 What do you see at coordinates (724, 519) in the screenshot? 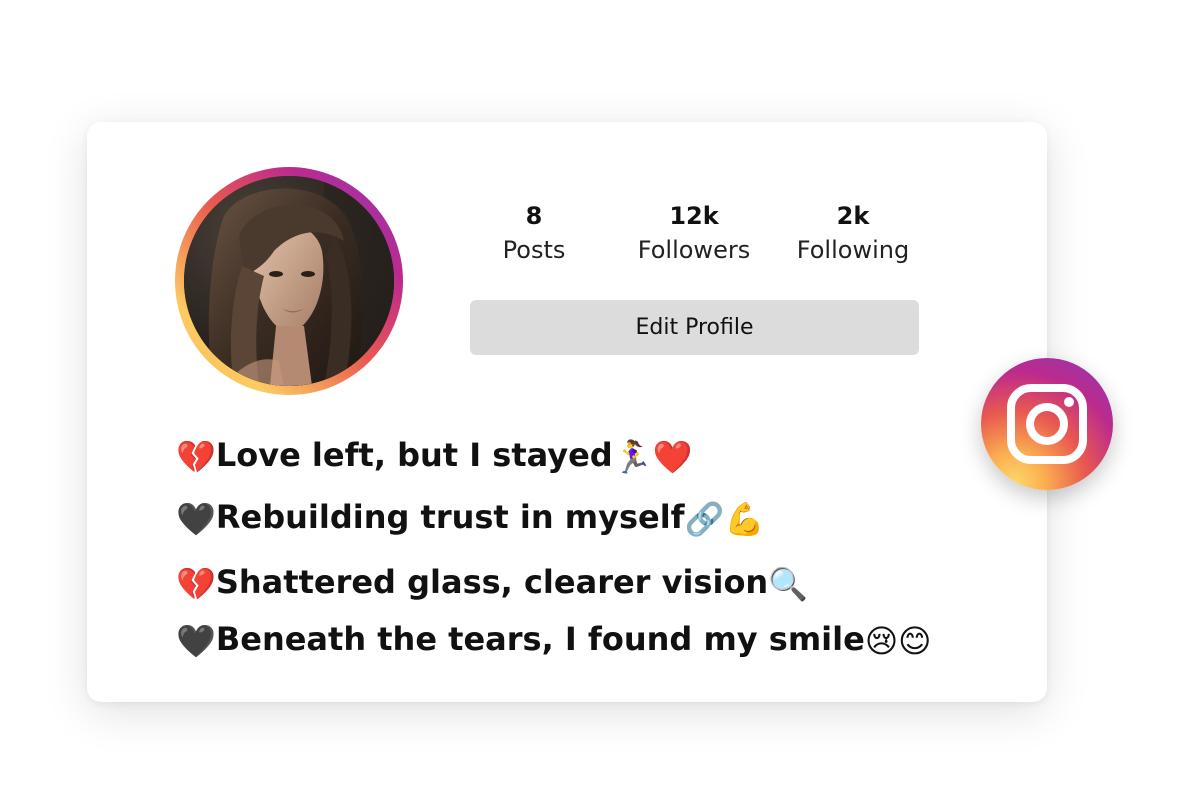
I see `link-flexed-biceps-icon: 🔗💪` at bounding box center [724, 519].